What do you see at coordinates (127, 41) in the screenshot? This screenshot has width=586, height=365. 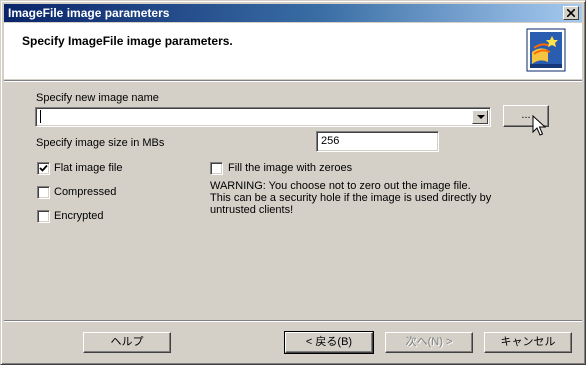 I see `header-title: Specify ImageFile image parameters.` at bounding box center [127, 41].